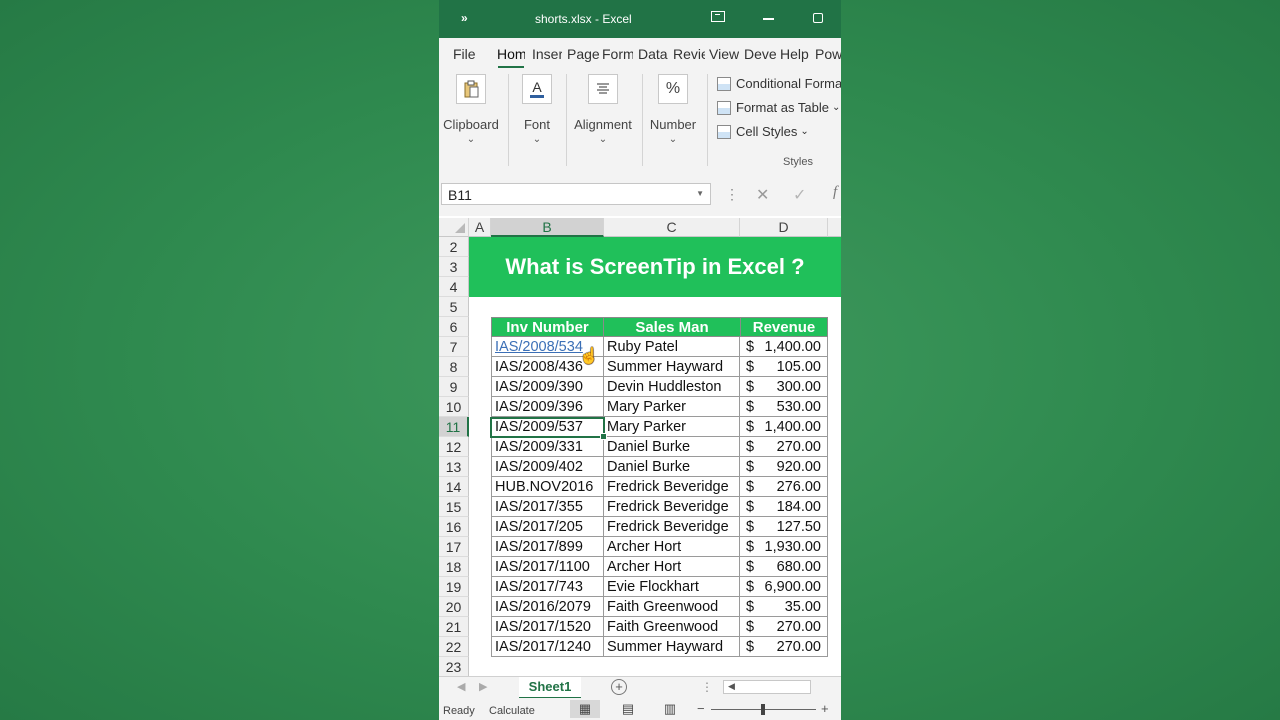 The image size is (1280, 720). I want to click on sales-man-cell: Mary Parker, so click(672, 407).